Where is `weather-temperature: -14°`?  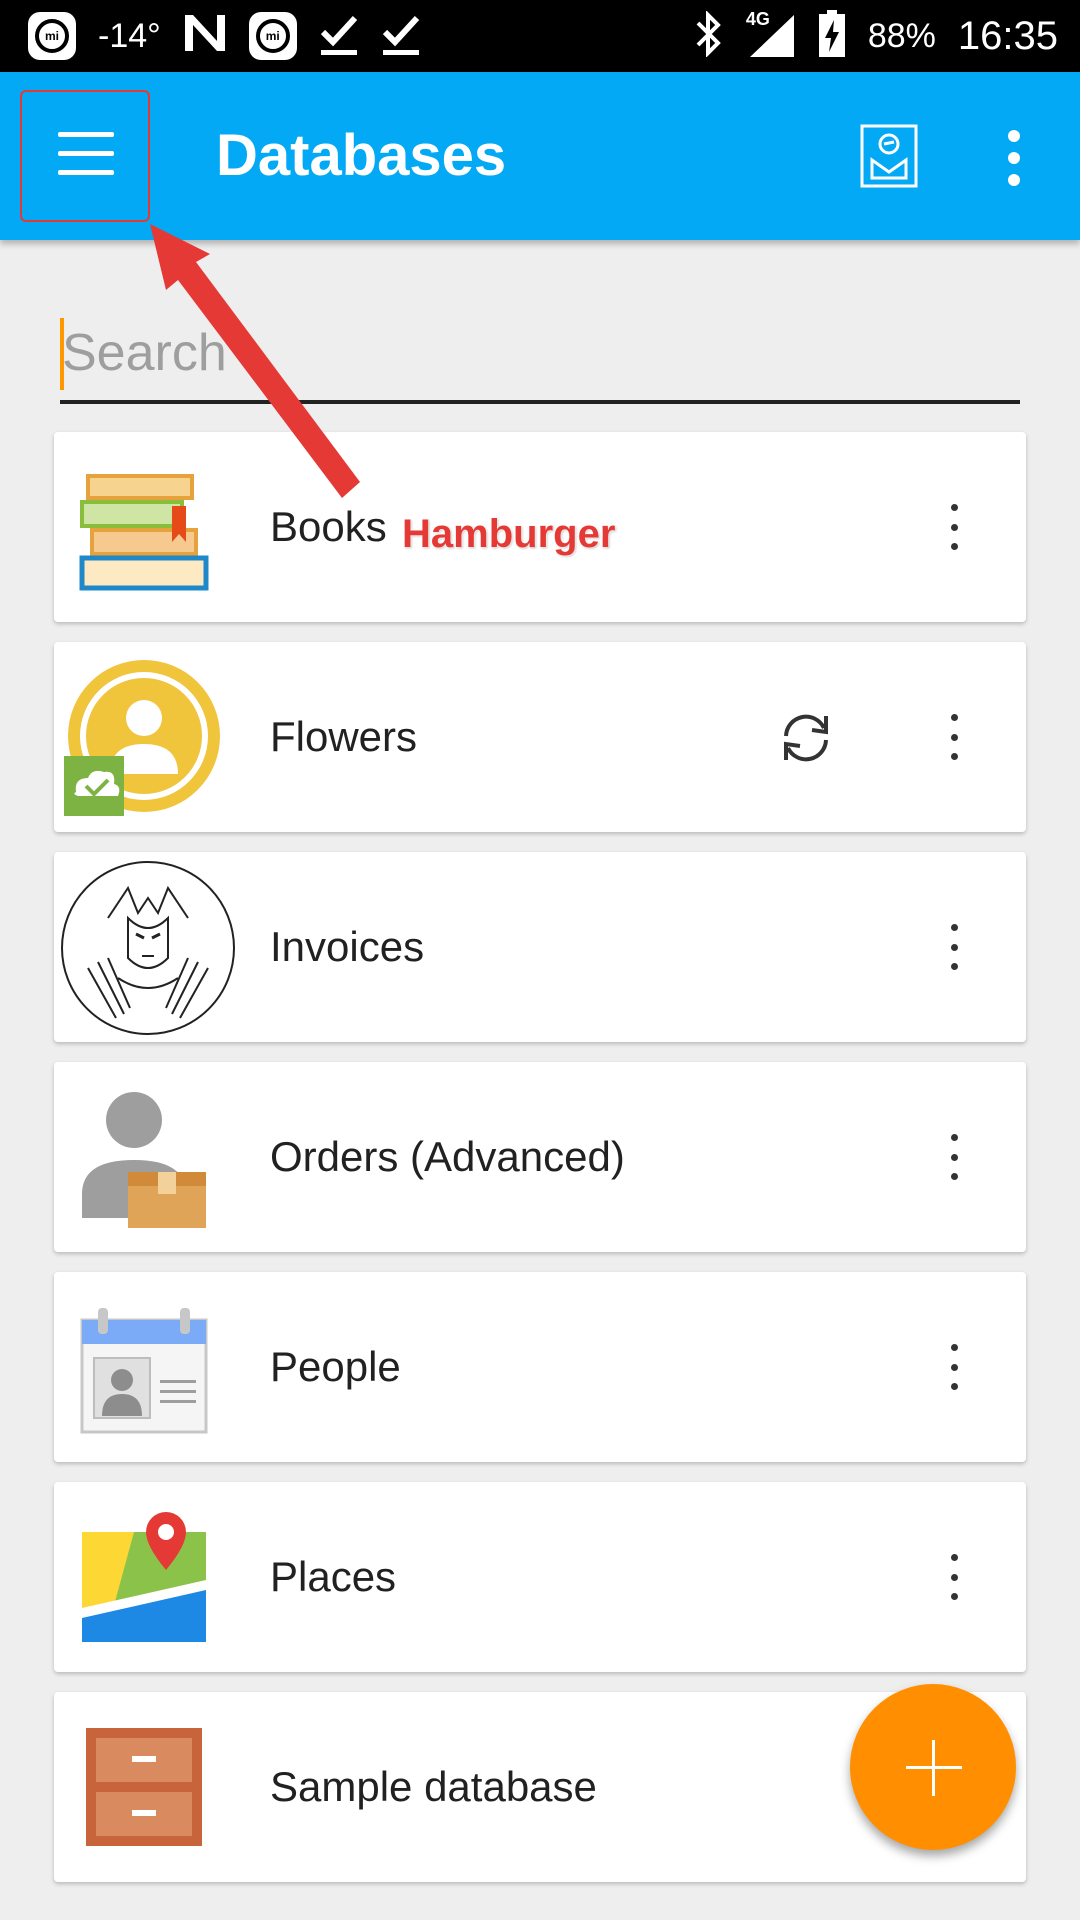
weather-temperature: -14° is located at coordinates (129, 35).